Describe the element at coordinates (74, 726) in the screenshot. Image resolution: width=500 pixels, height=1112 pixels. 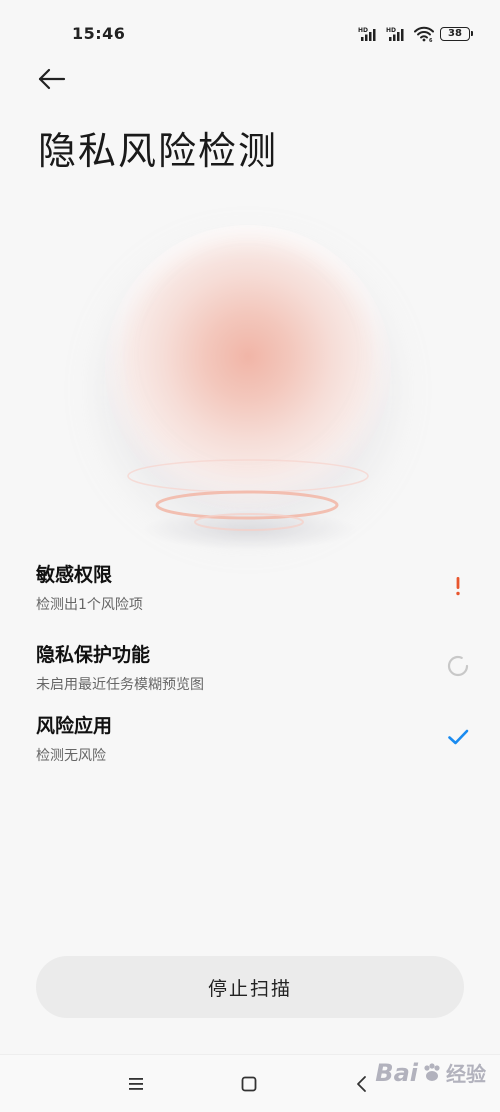
I see `item-title: 风险应用` at that location.